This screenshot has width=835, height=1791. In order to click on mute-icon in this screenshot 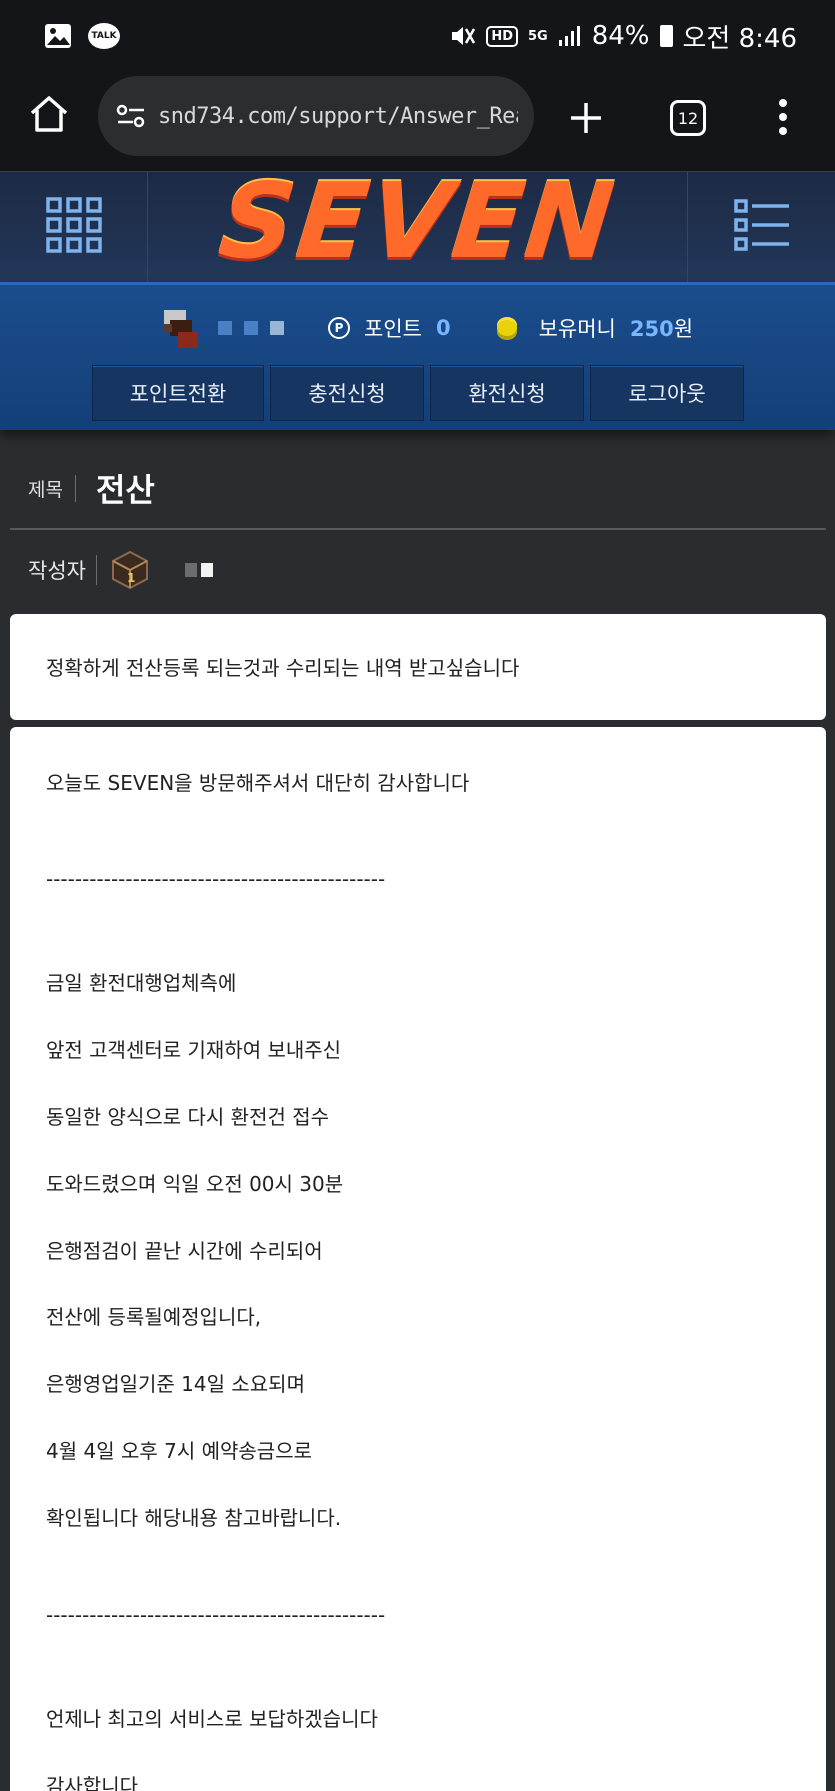, I will do `click(463, 36)`.